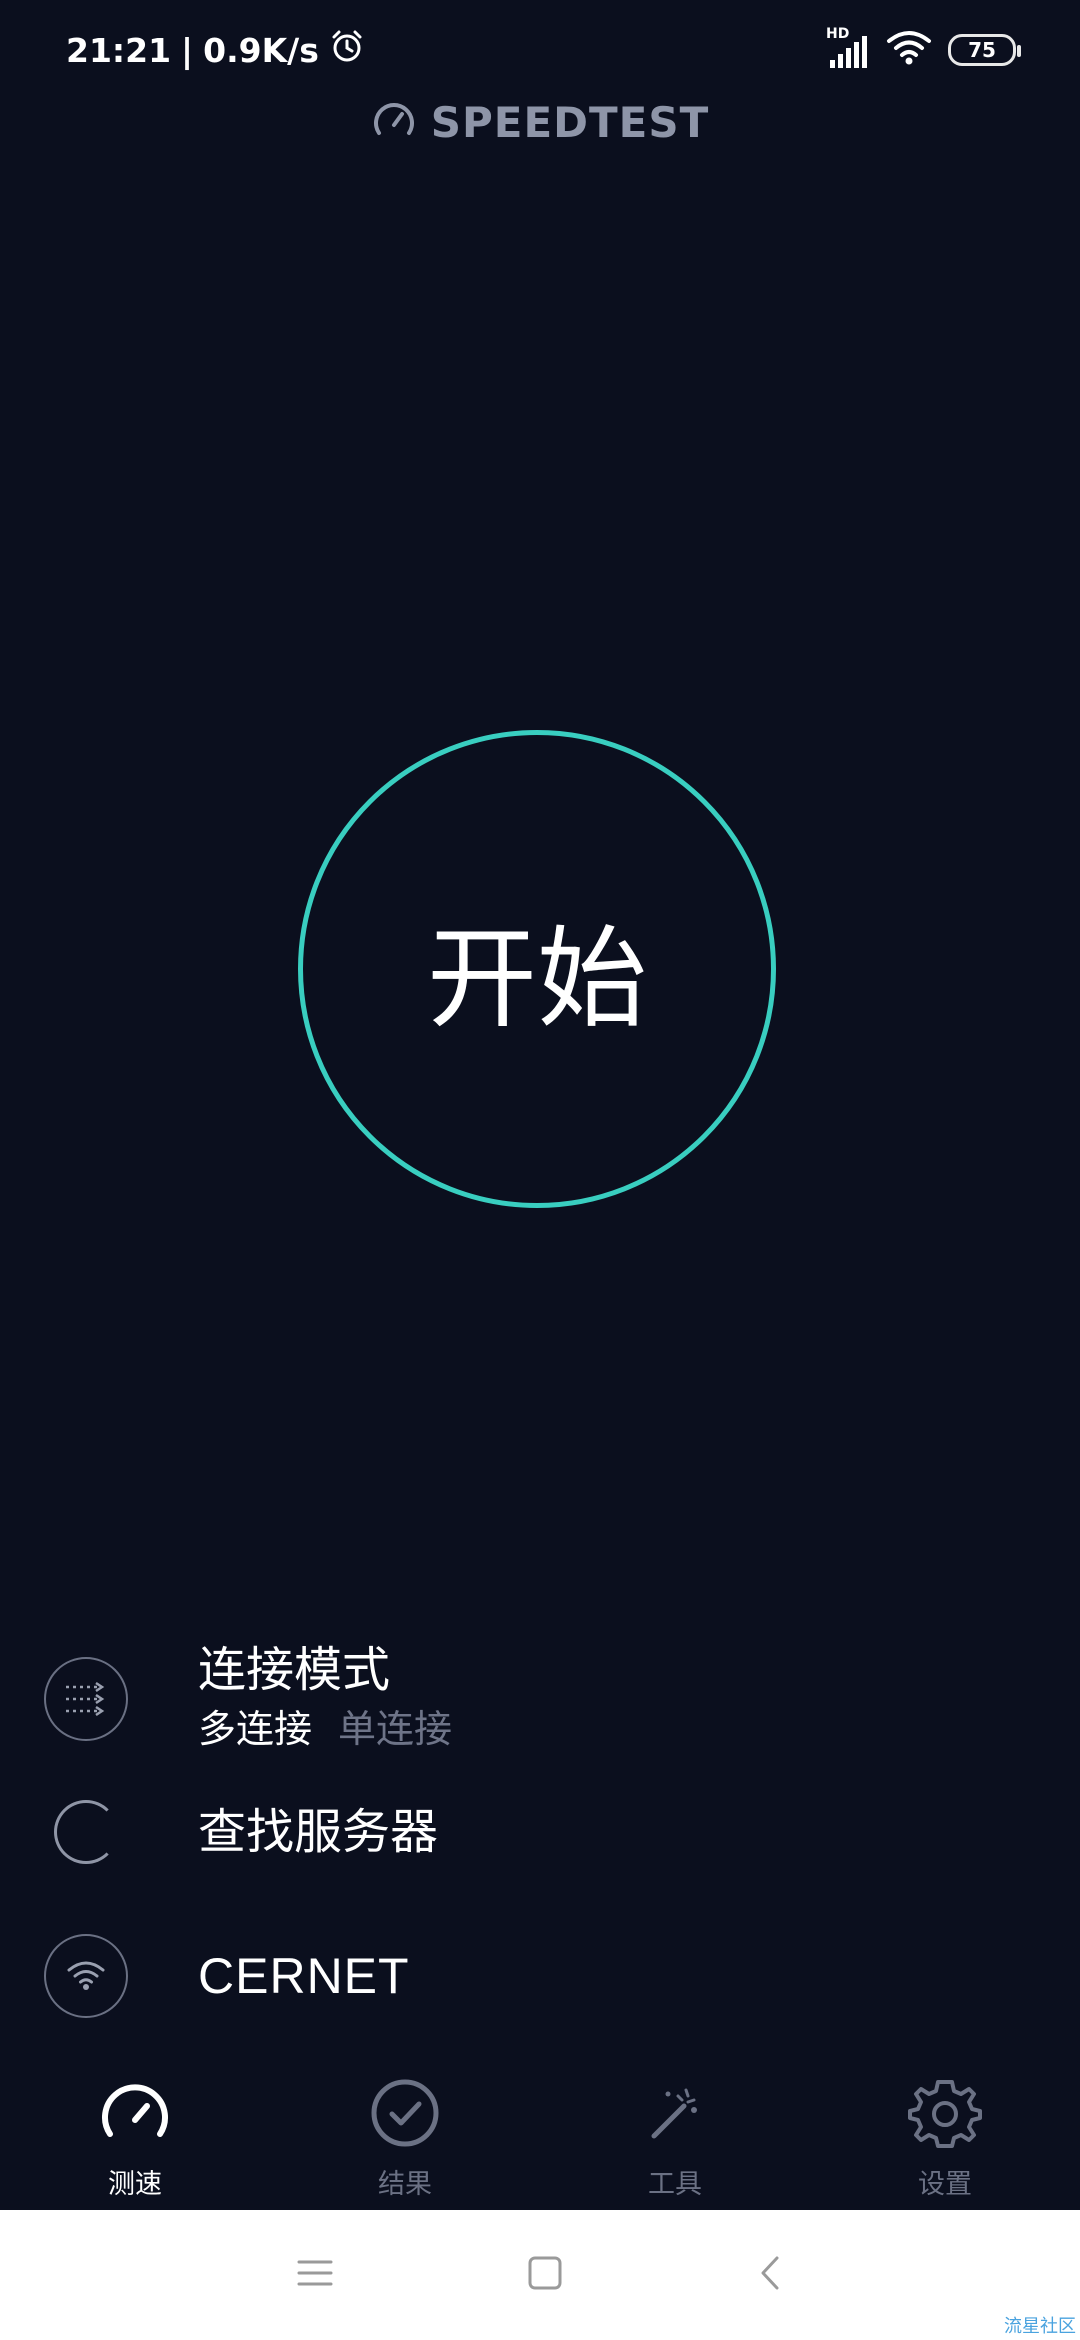 The width and height of the screenshot is (1080, 2340). What do you see at coordinates (86, 1832) in the screenshot?
I see `loading-spinner-icon` at bounding box center [86, 1832].